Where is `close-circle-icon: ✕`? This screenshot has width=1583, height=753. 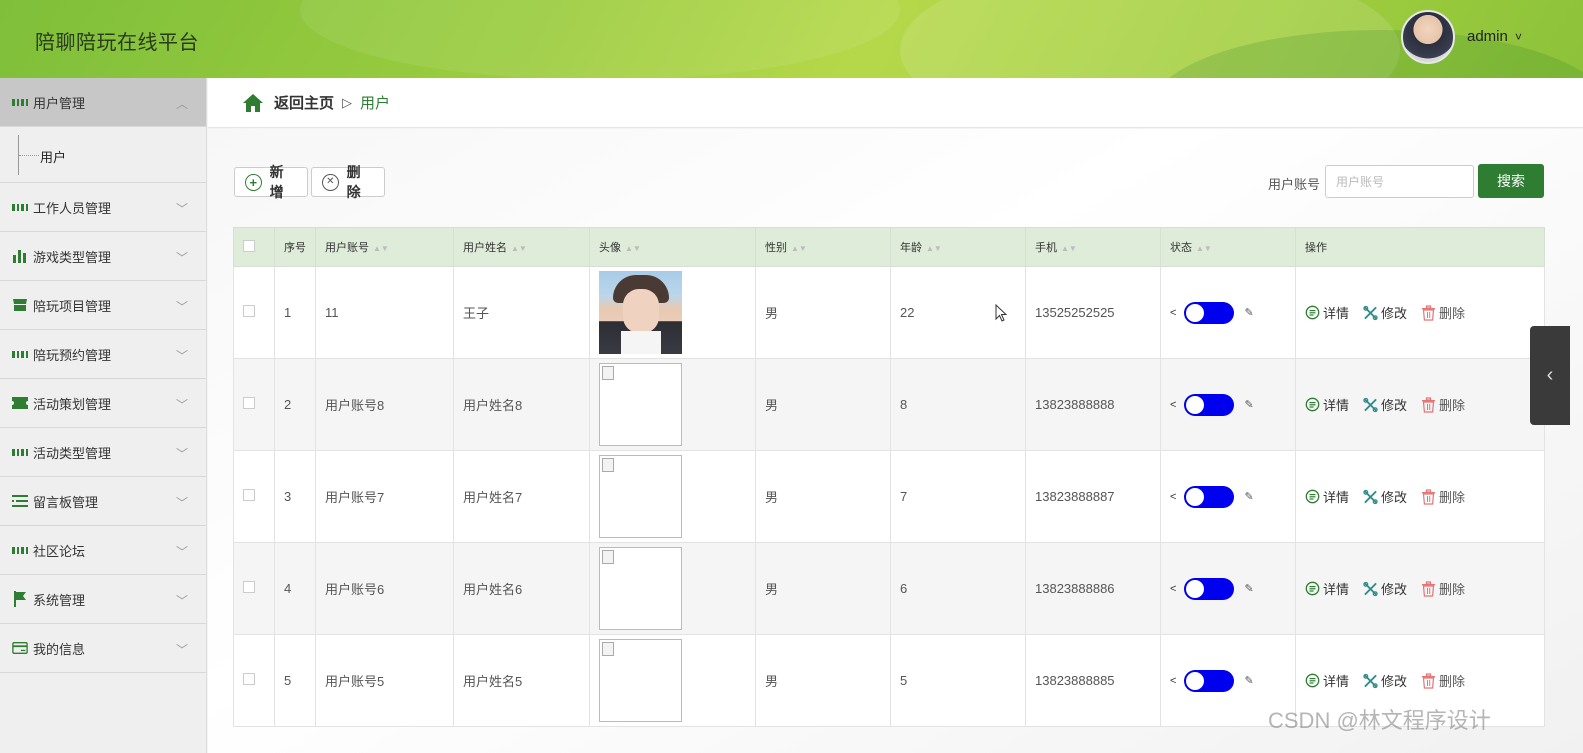 close-circle-icon: ✕ is located at coordinates (330, 182).